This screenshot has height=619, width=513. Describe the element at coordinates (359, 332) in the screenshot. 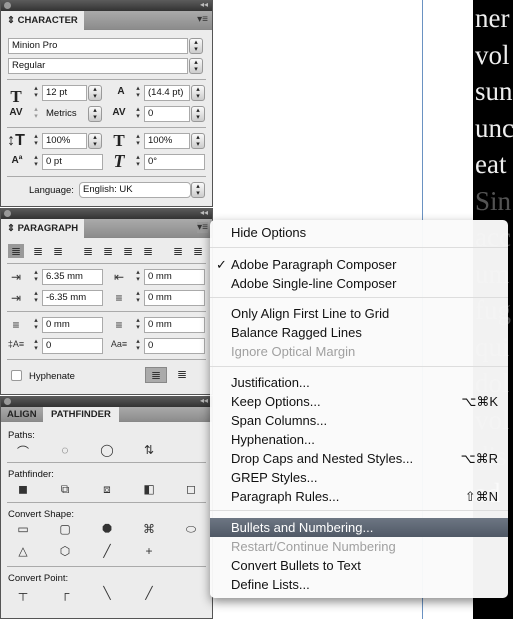

I see `menu-item-balance-ragged-lines: Balance Ragged Lines` at that location.